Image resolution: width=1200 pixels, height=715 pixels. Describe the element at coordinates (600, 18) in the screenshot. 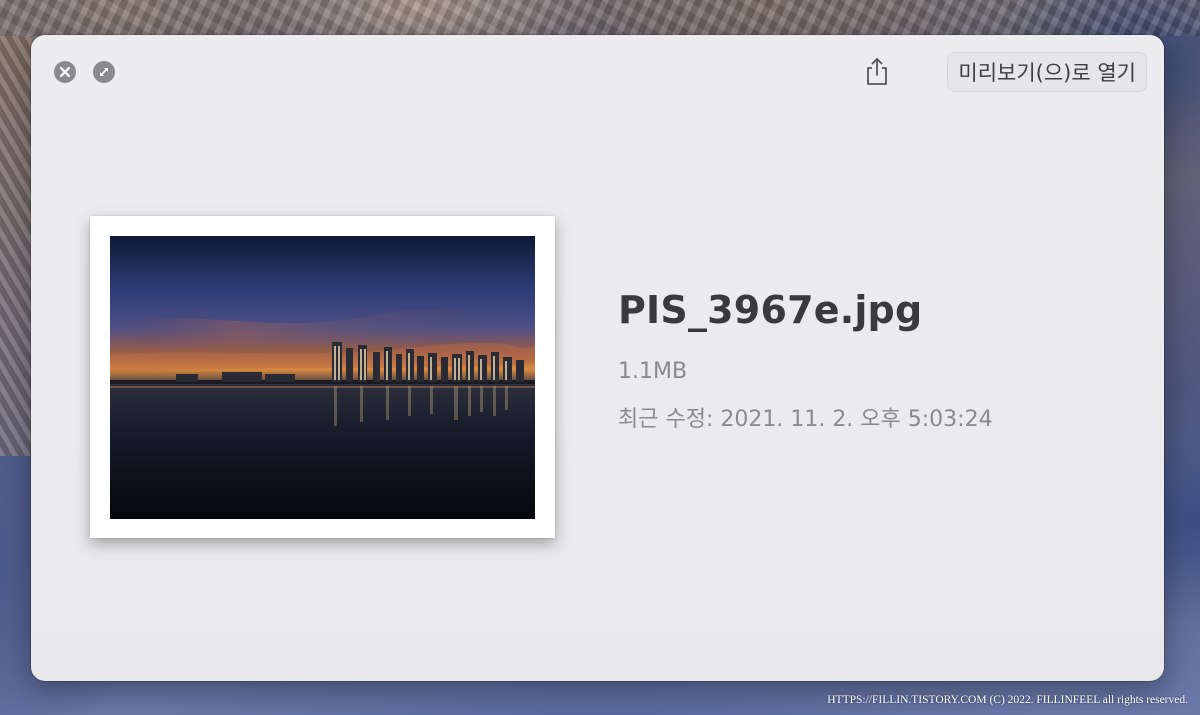

I see `wallpaper-rock-texture` at that location.